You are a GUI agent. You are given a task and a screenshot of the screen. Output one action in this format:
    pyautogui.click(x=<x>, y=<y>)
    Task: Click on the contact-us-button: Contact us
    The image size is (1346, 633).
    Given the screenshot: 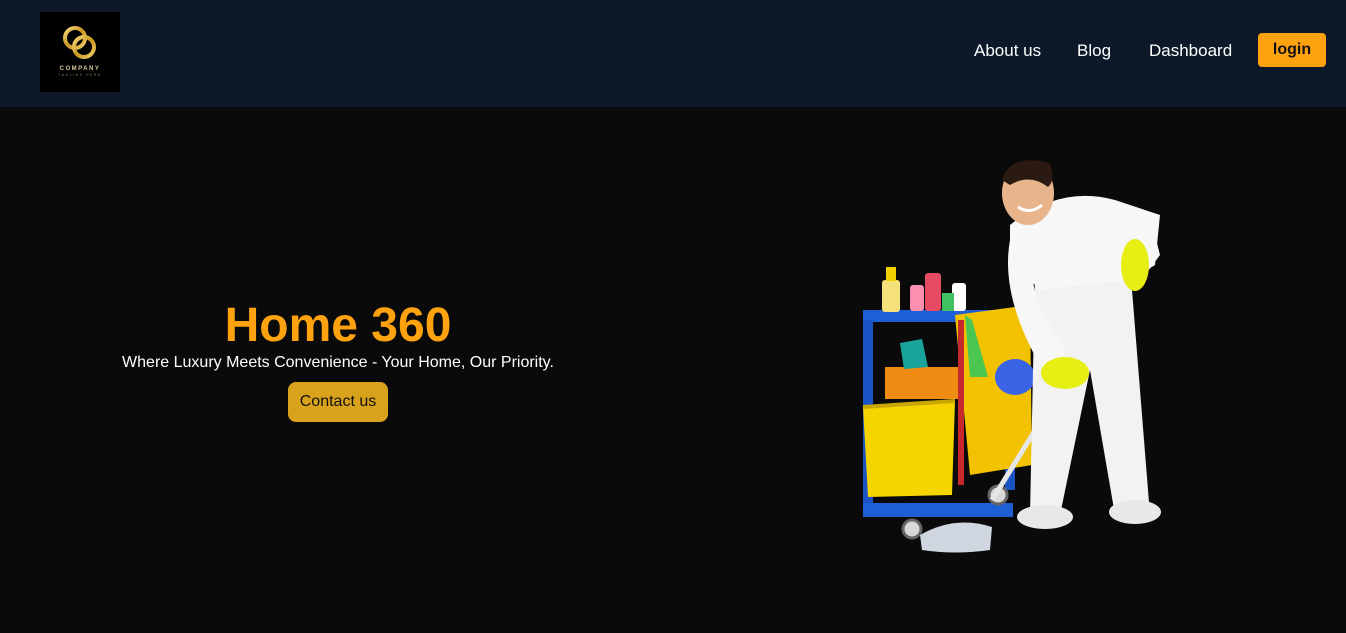 What is the action you would take?
    pyautogui.click(x=338, y=402)
    